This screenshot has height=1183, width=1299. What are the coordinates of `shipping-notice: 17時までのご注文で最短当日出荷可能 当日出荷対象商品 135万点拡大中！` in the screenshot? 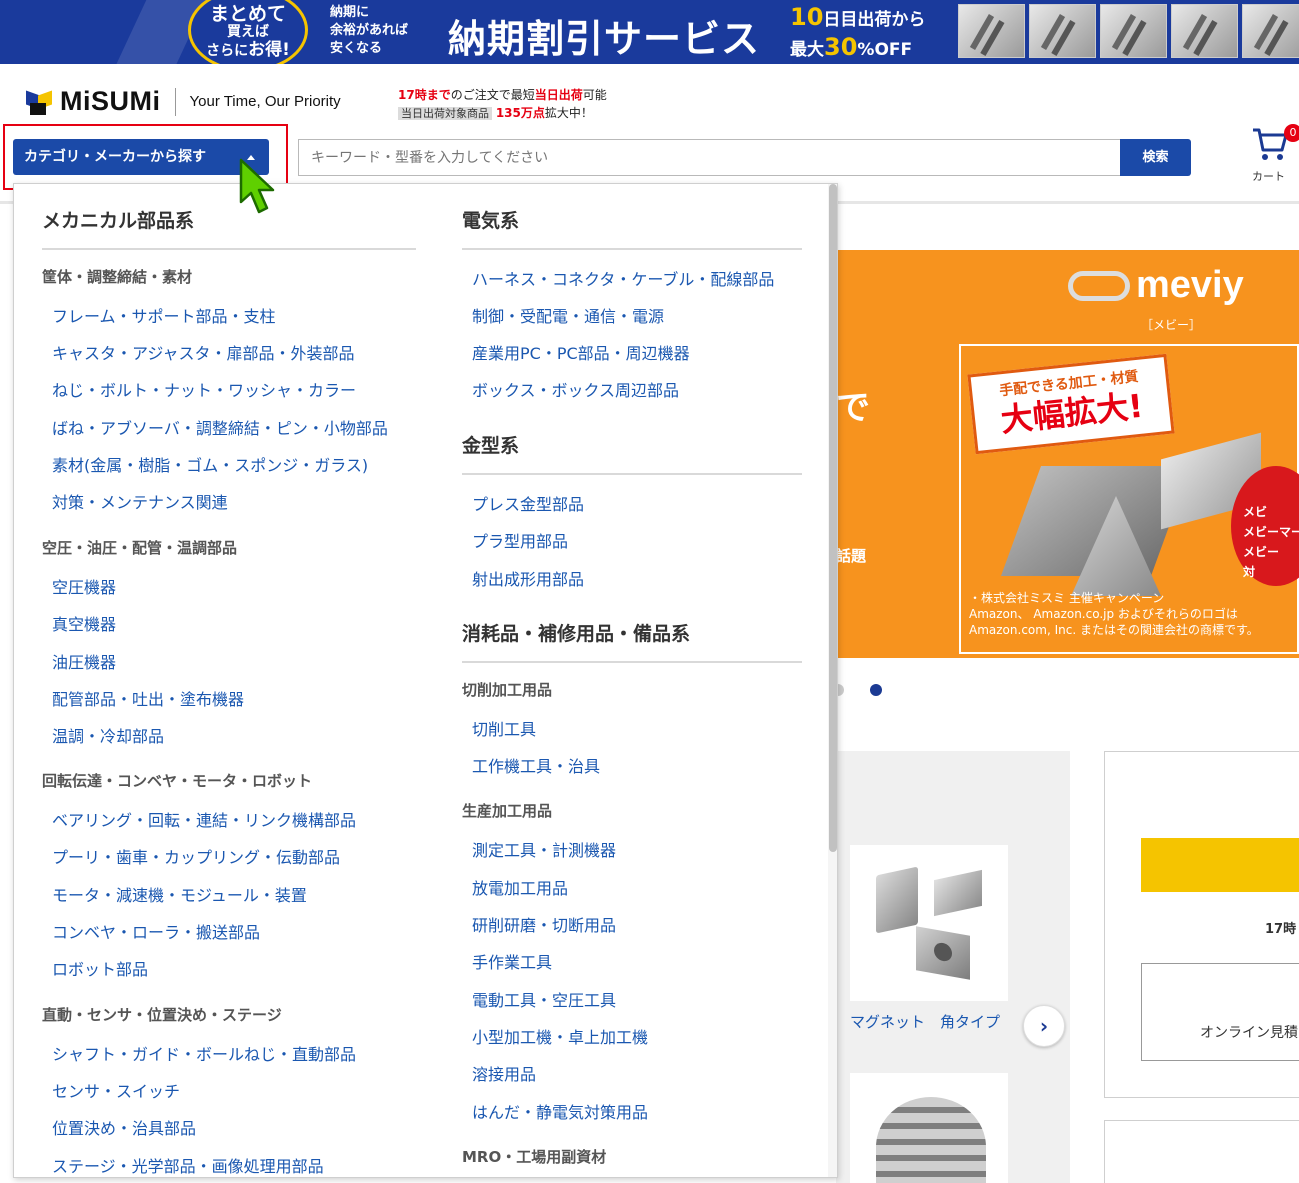 It's located at (502, 104).